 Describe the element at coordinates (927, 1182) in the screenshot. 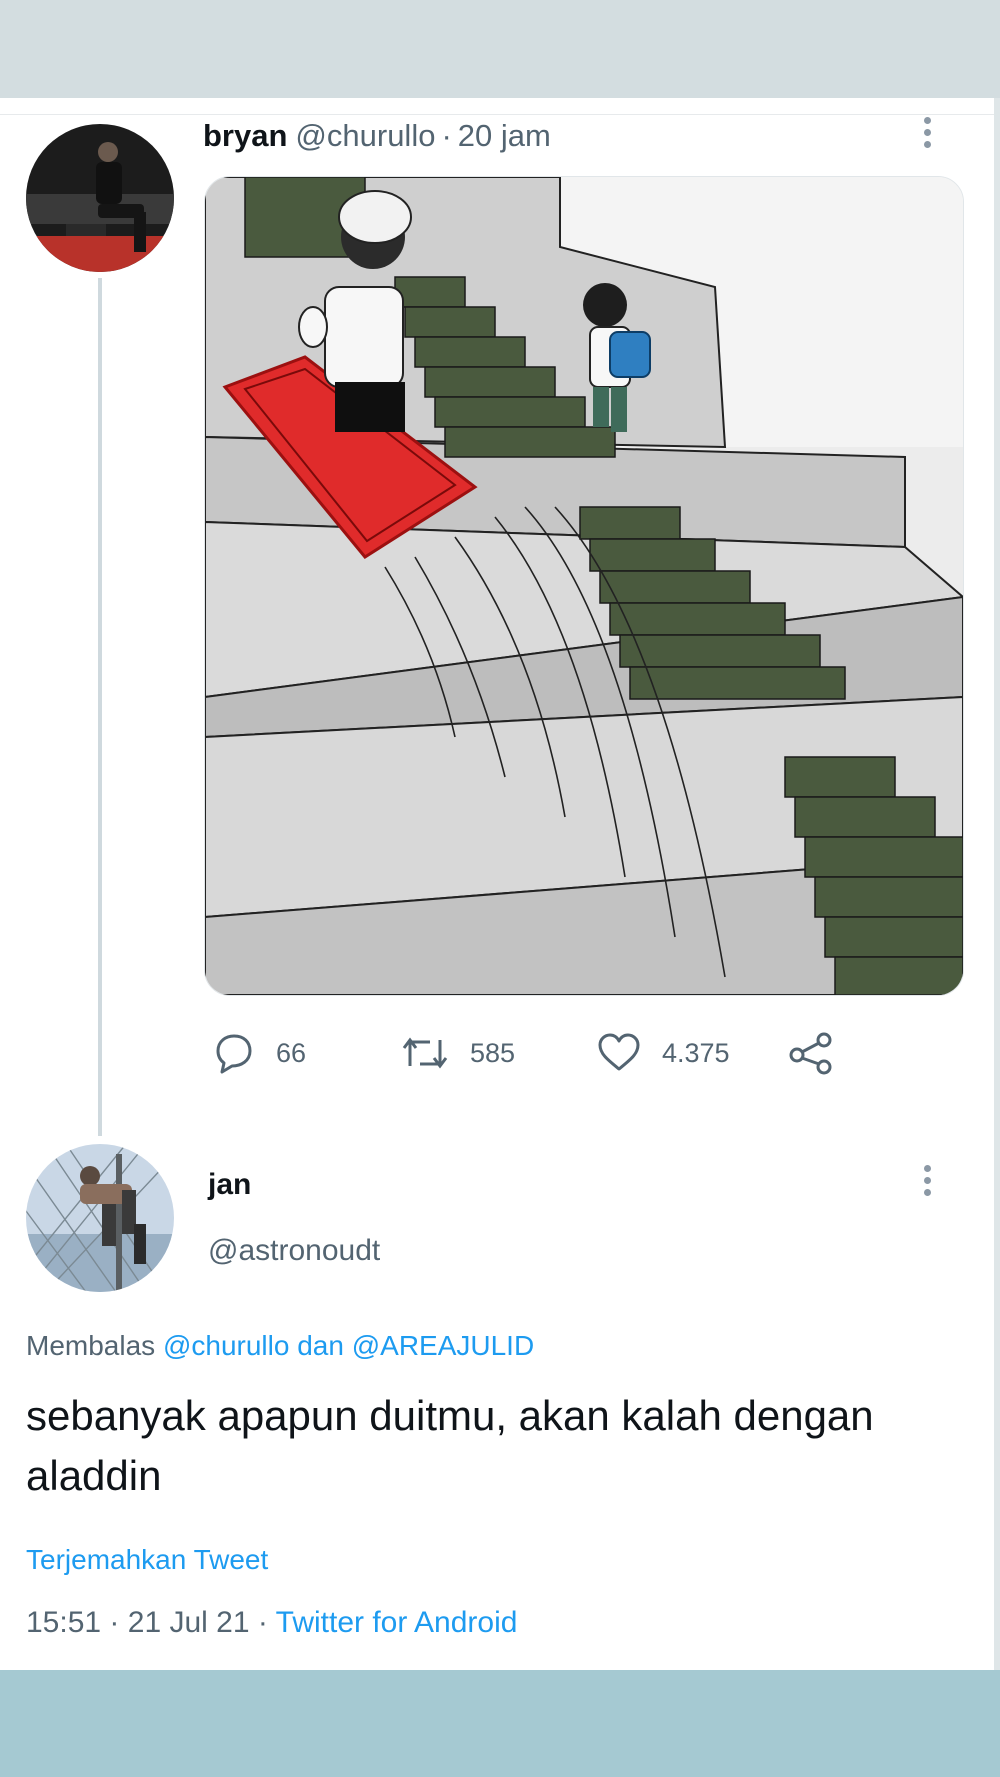

I see `reply-more-vertical-icon` at that location.